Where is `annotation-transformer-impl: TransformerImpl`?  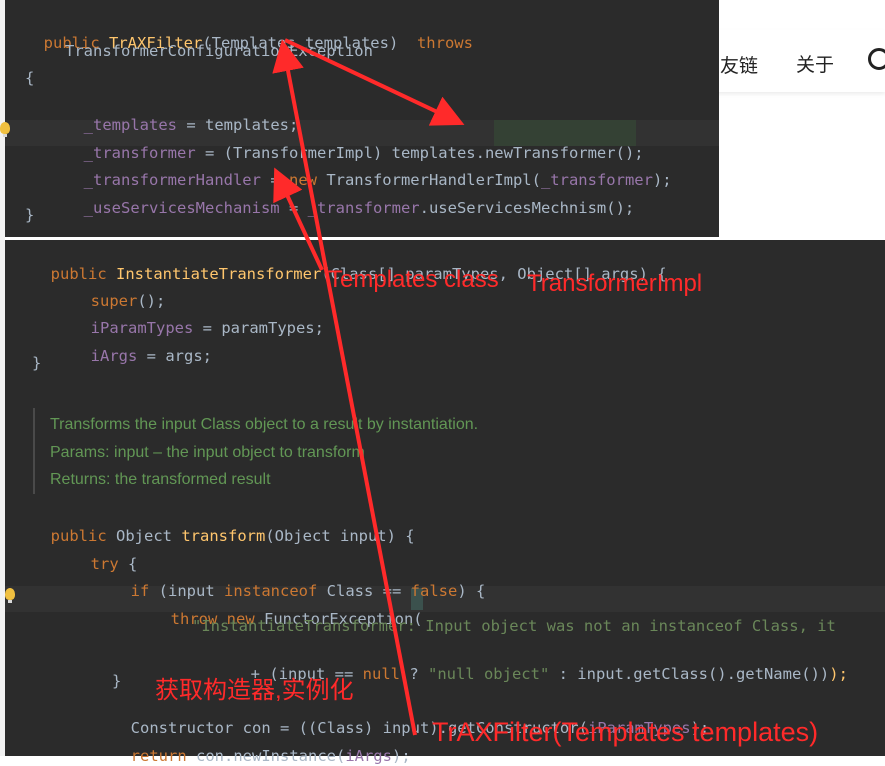 annotation-transformer-impl: TransformerImpl is located at coordinates (615, 283).